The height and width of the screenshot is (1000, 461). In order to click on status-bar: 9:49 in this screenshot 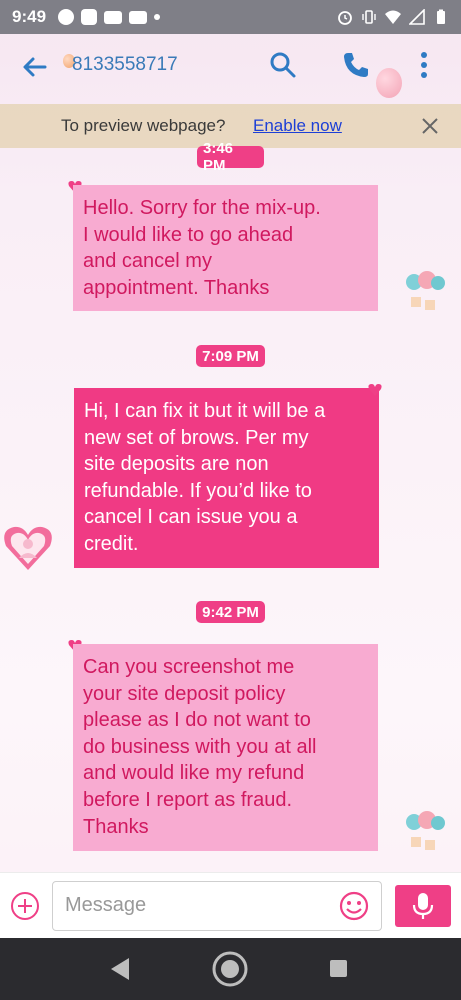, I will do `click(230, 17)`.